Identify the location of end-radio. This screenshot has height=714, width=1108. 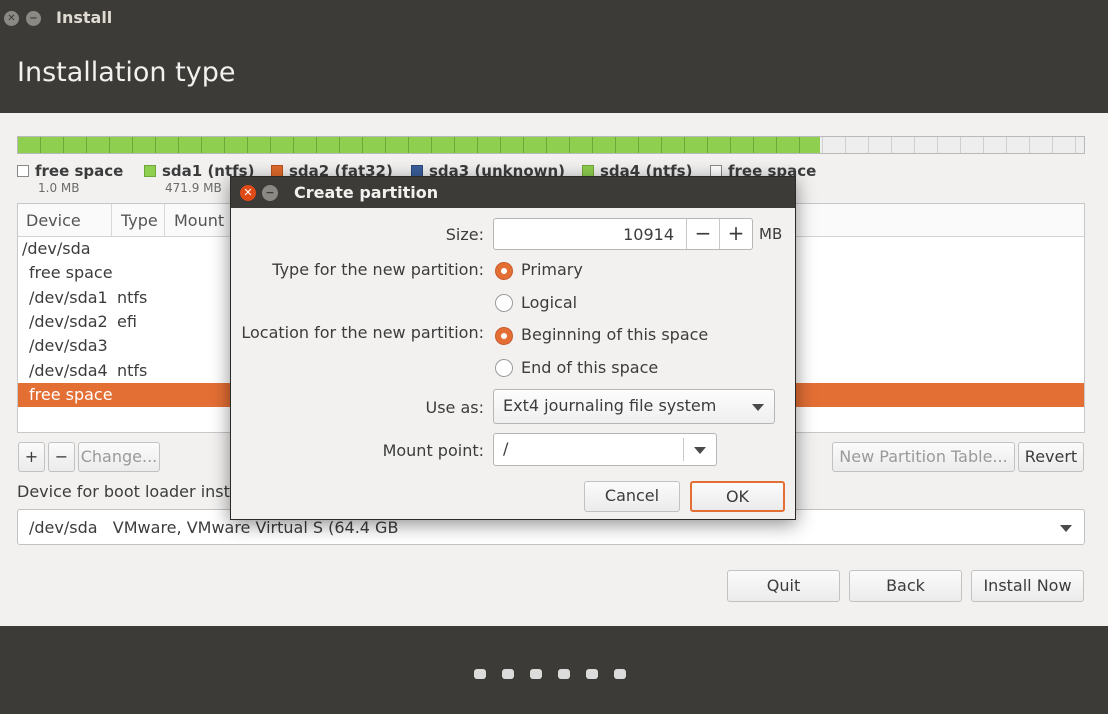
(504, 368).